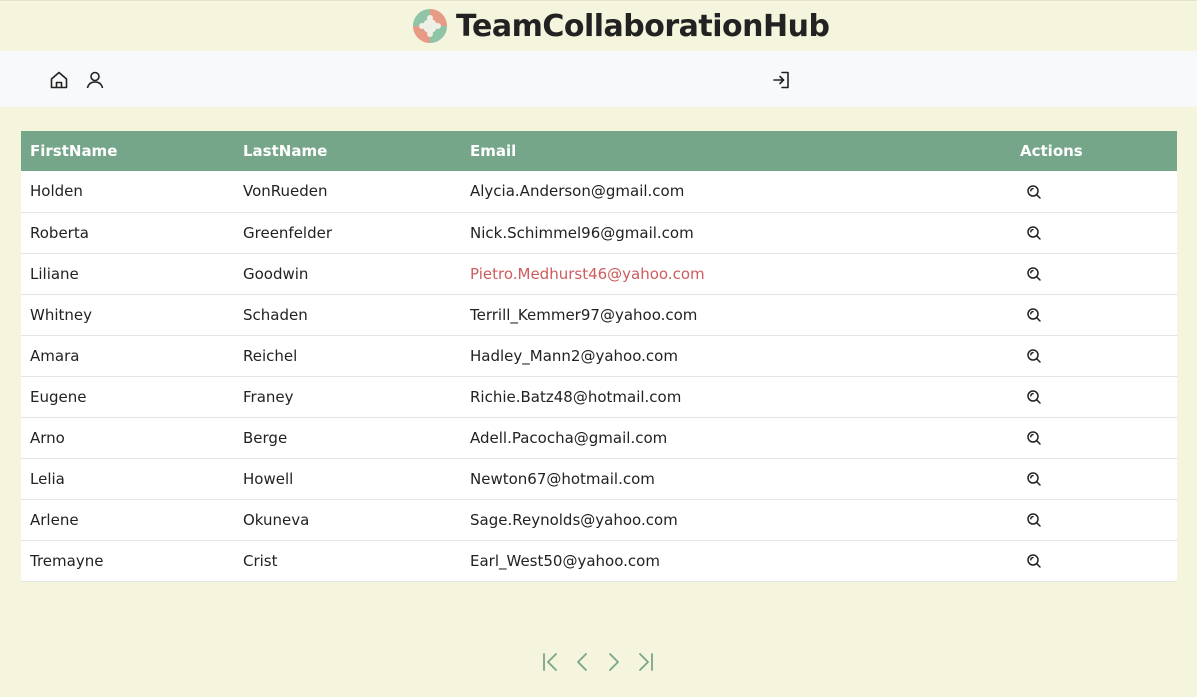 This screenshot has height=697, width=1197. What do you see at coordinates (56, 191) in the screenshot?
I see `cell-firstname: Holden` at bounding box center [56, 191].